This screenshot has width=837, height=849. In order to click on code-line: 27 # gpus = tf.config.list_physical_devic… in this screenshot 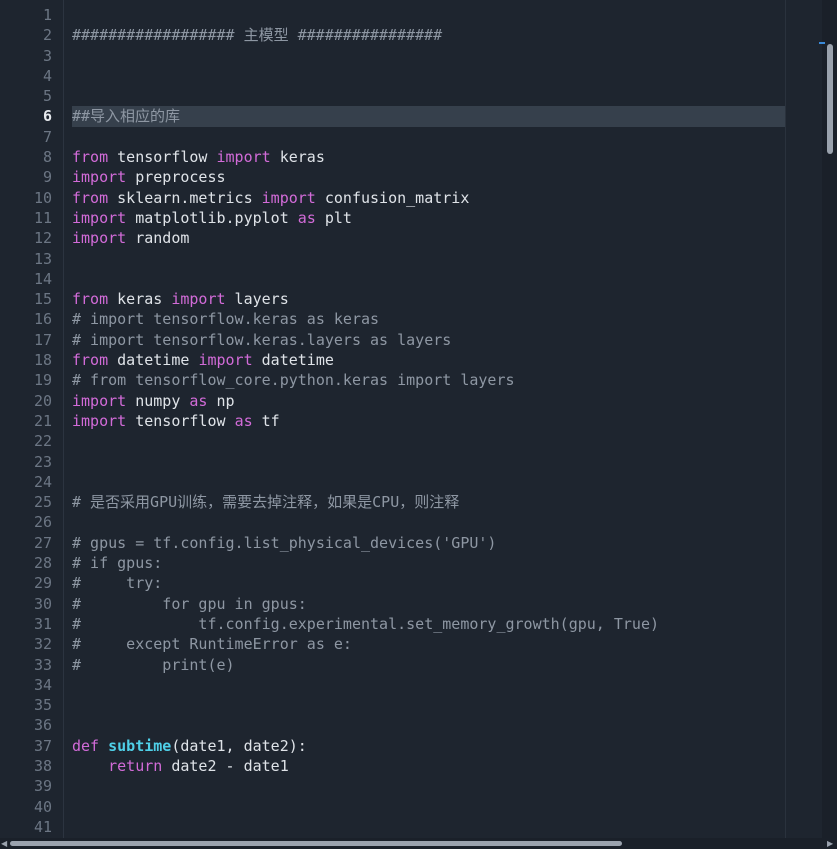, I will do `click(418, 543)`.